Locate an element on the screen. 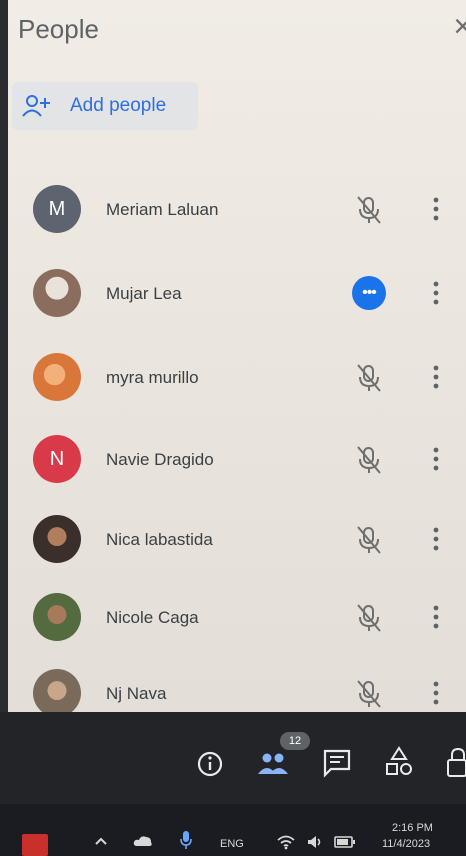 This screenshot has width=466, height=856. avatar-initial: M is located at coordinates (57, 208).